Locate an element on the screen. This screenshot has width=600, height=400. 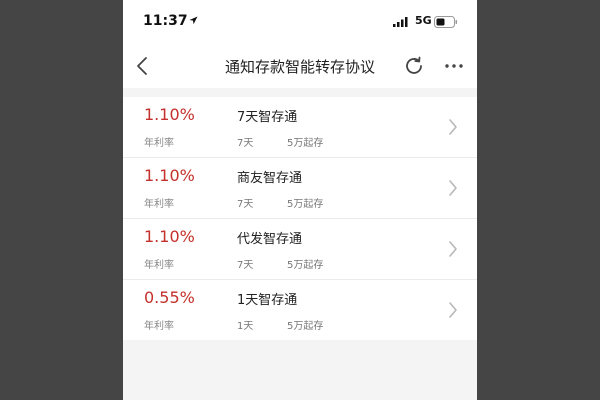
more-icon is located at coordinates (454, 66).